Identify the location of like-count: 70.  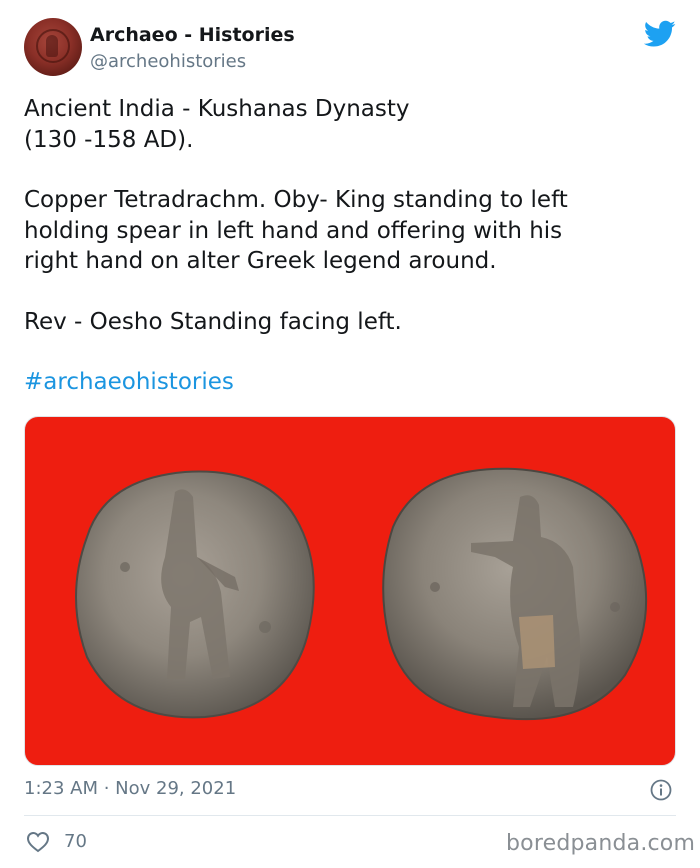
(75, 841).